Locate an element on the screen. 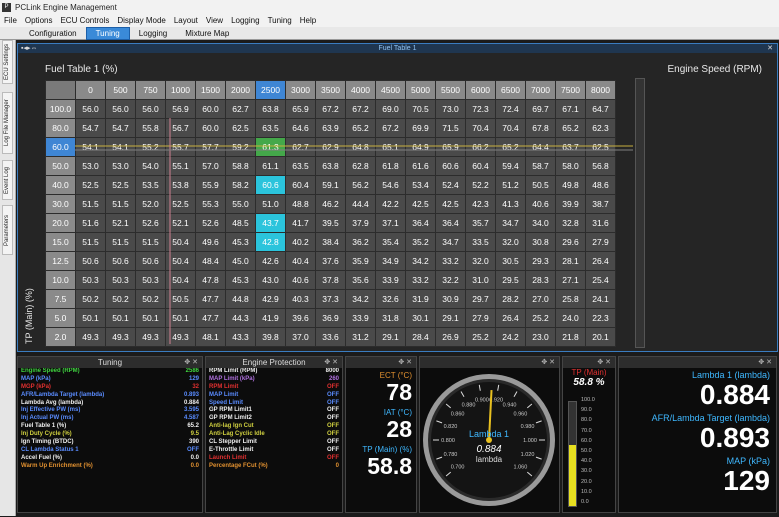 Image resolution: width=779 pixels, height=517 pixels. tuning-param-label: Engine Speed (RPM) is located at coordinates (50, 371).